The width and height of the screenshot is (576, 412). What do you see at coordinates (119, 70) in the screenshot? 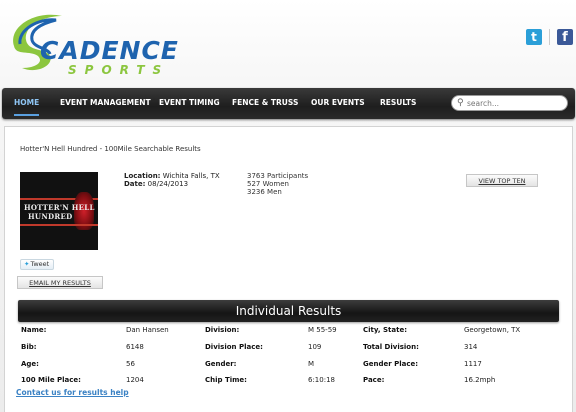
I see `logo-subtitle: SPORTS` at bounding box center [119, 70].